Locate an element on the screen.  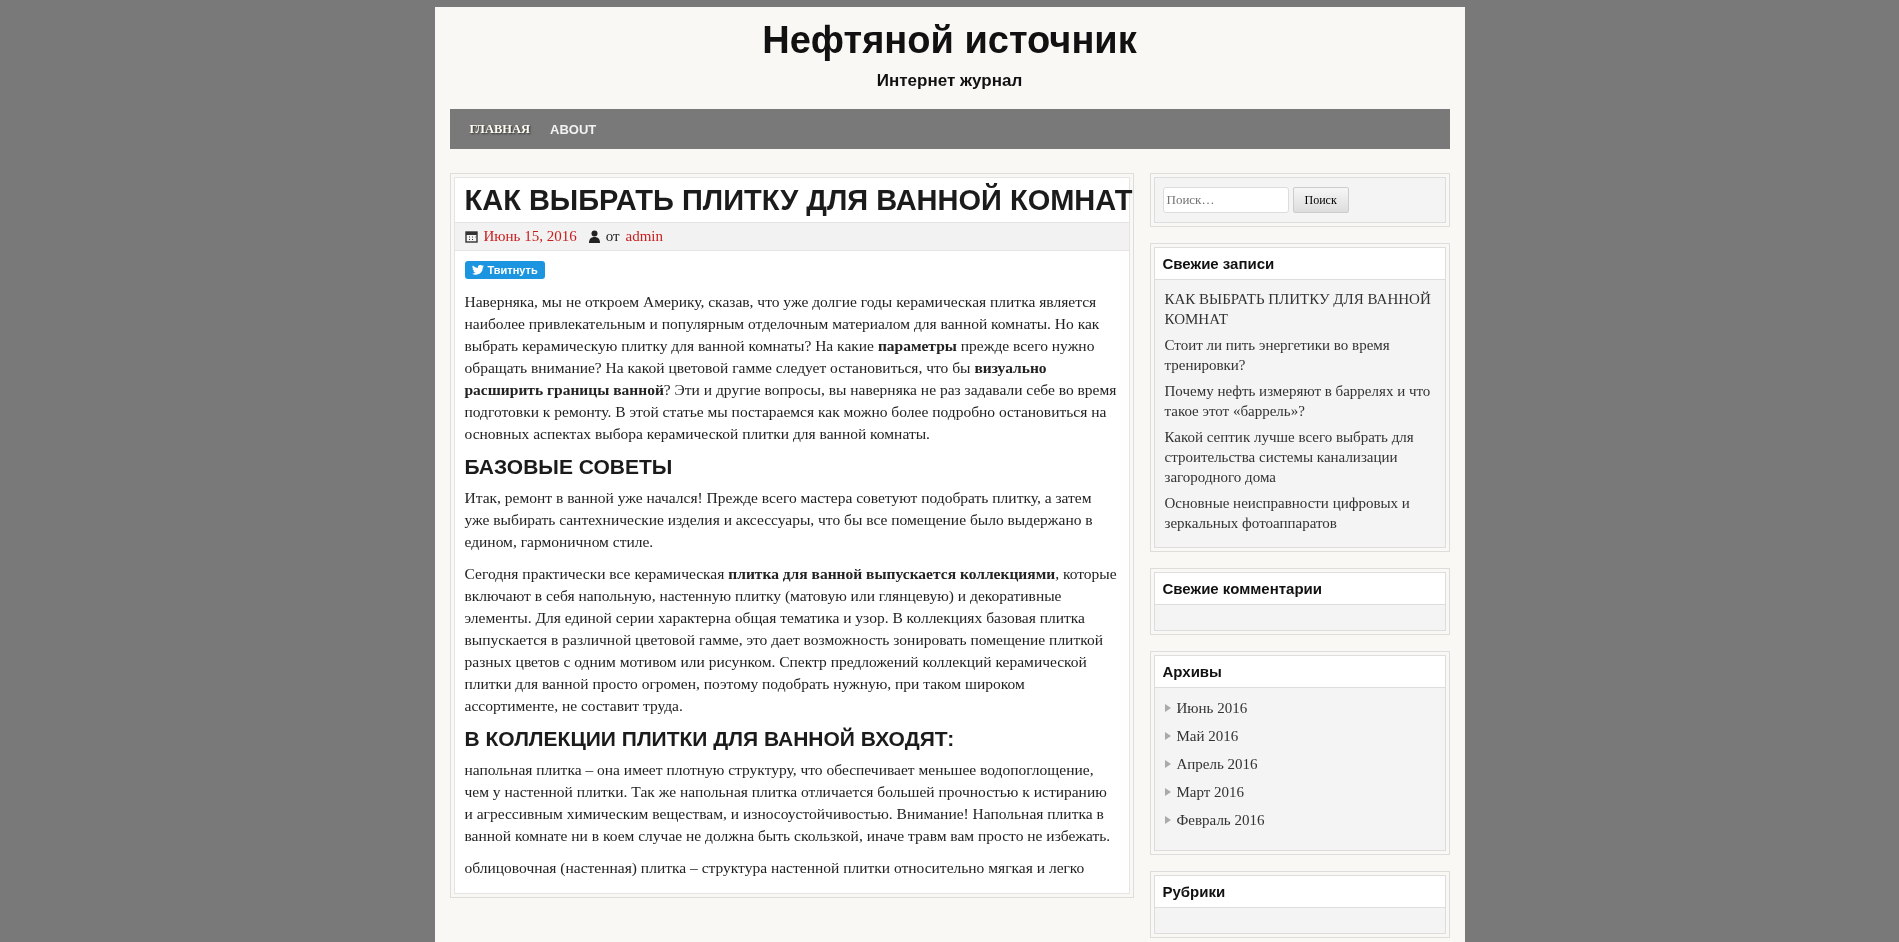
section-heading: В КОЛЛЕКЦИИ ПЛИТКИ ДЛЯ ВАННОЙ ВХОДЯТ: is located at coordinates (710, 739).